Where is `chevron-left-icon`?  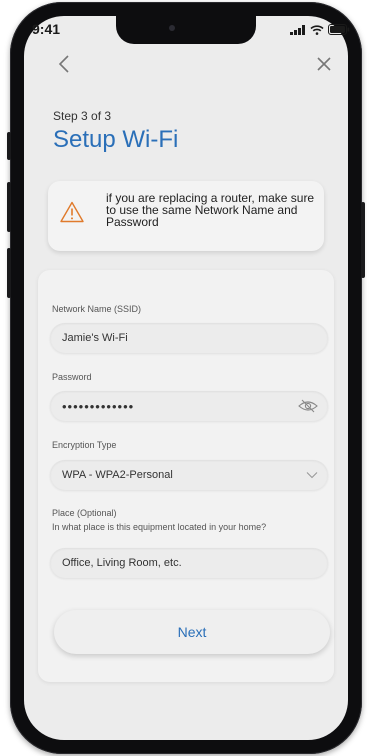 chevron-left-icon is located at coordinates (63, 64).